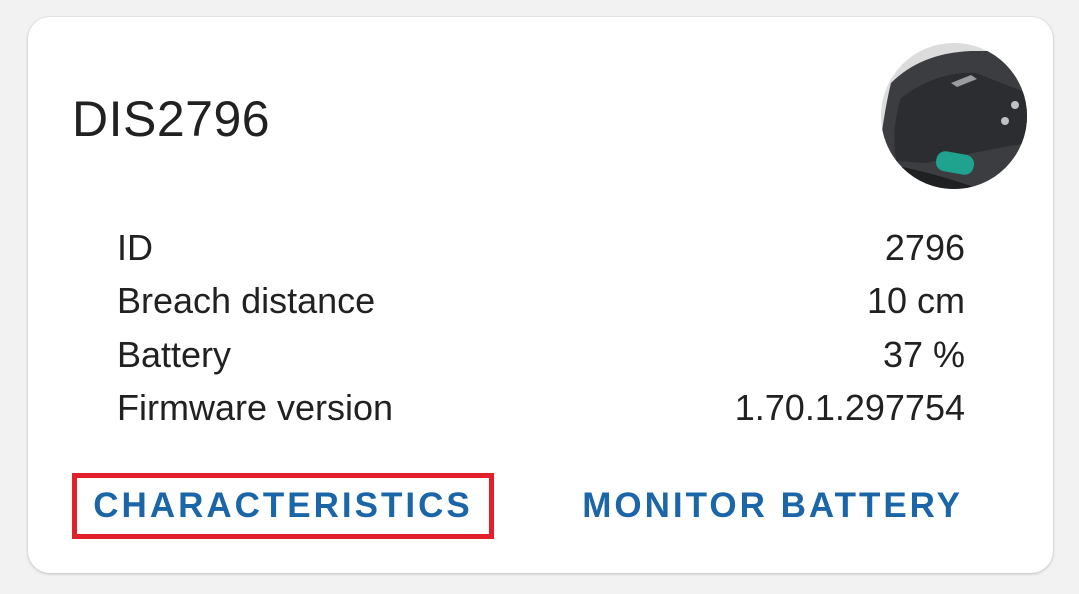 The height and width of the screenshot is (594, 1079). I want to click on detail-label: Battery, so click(174, 354).